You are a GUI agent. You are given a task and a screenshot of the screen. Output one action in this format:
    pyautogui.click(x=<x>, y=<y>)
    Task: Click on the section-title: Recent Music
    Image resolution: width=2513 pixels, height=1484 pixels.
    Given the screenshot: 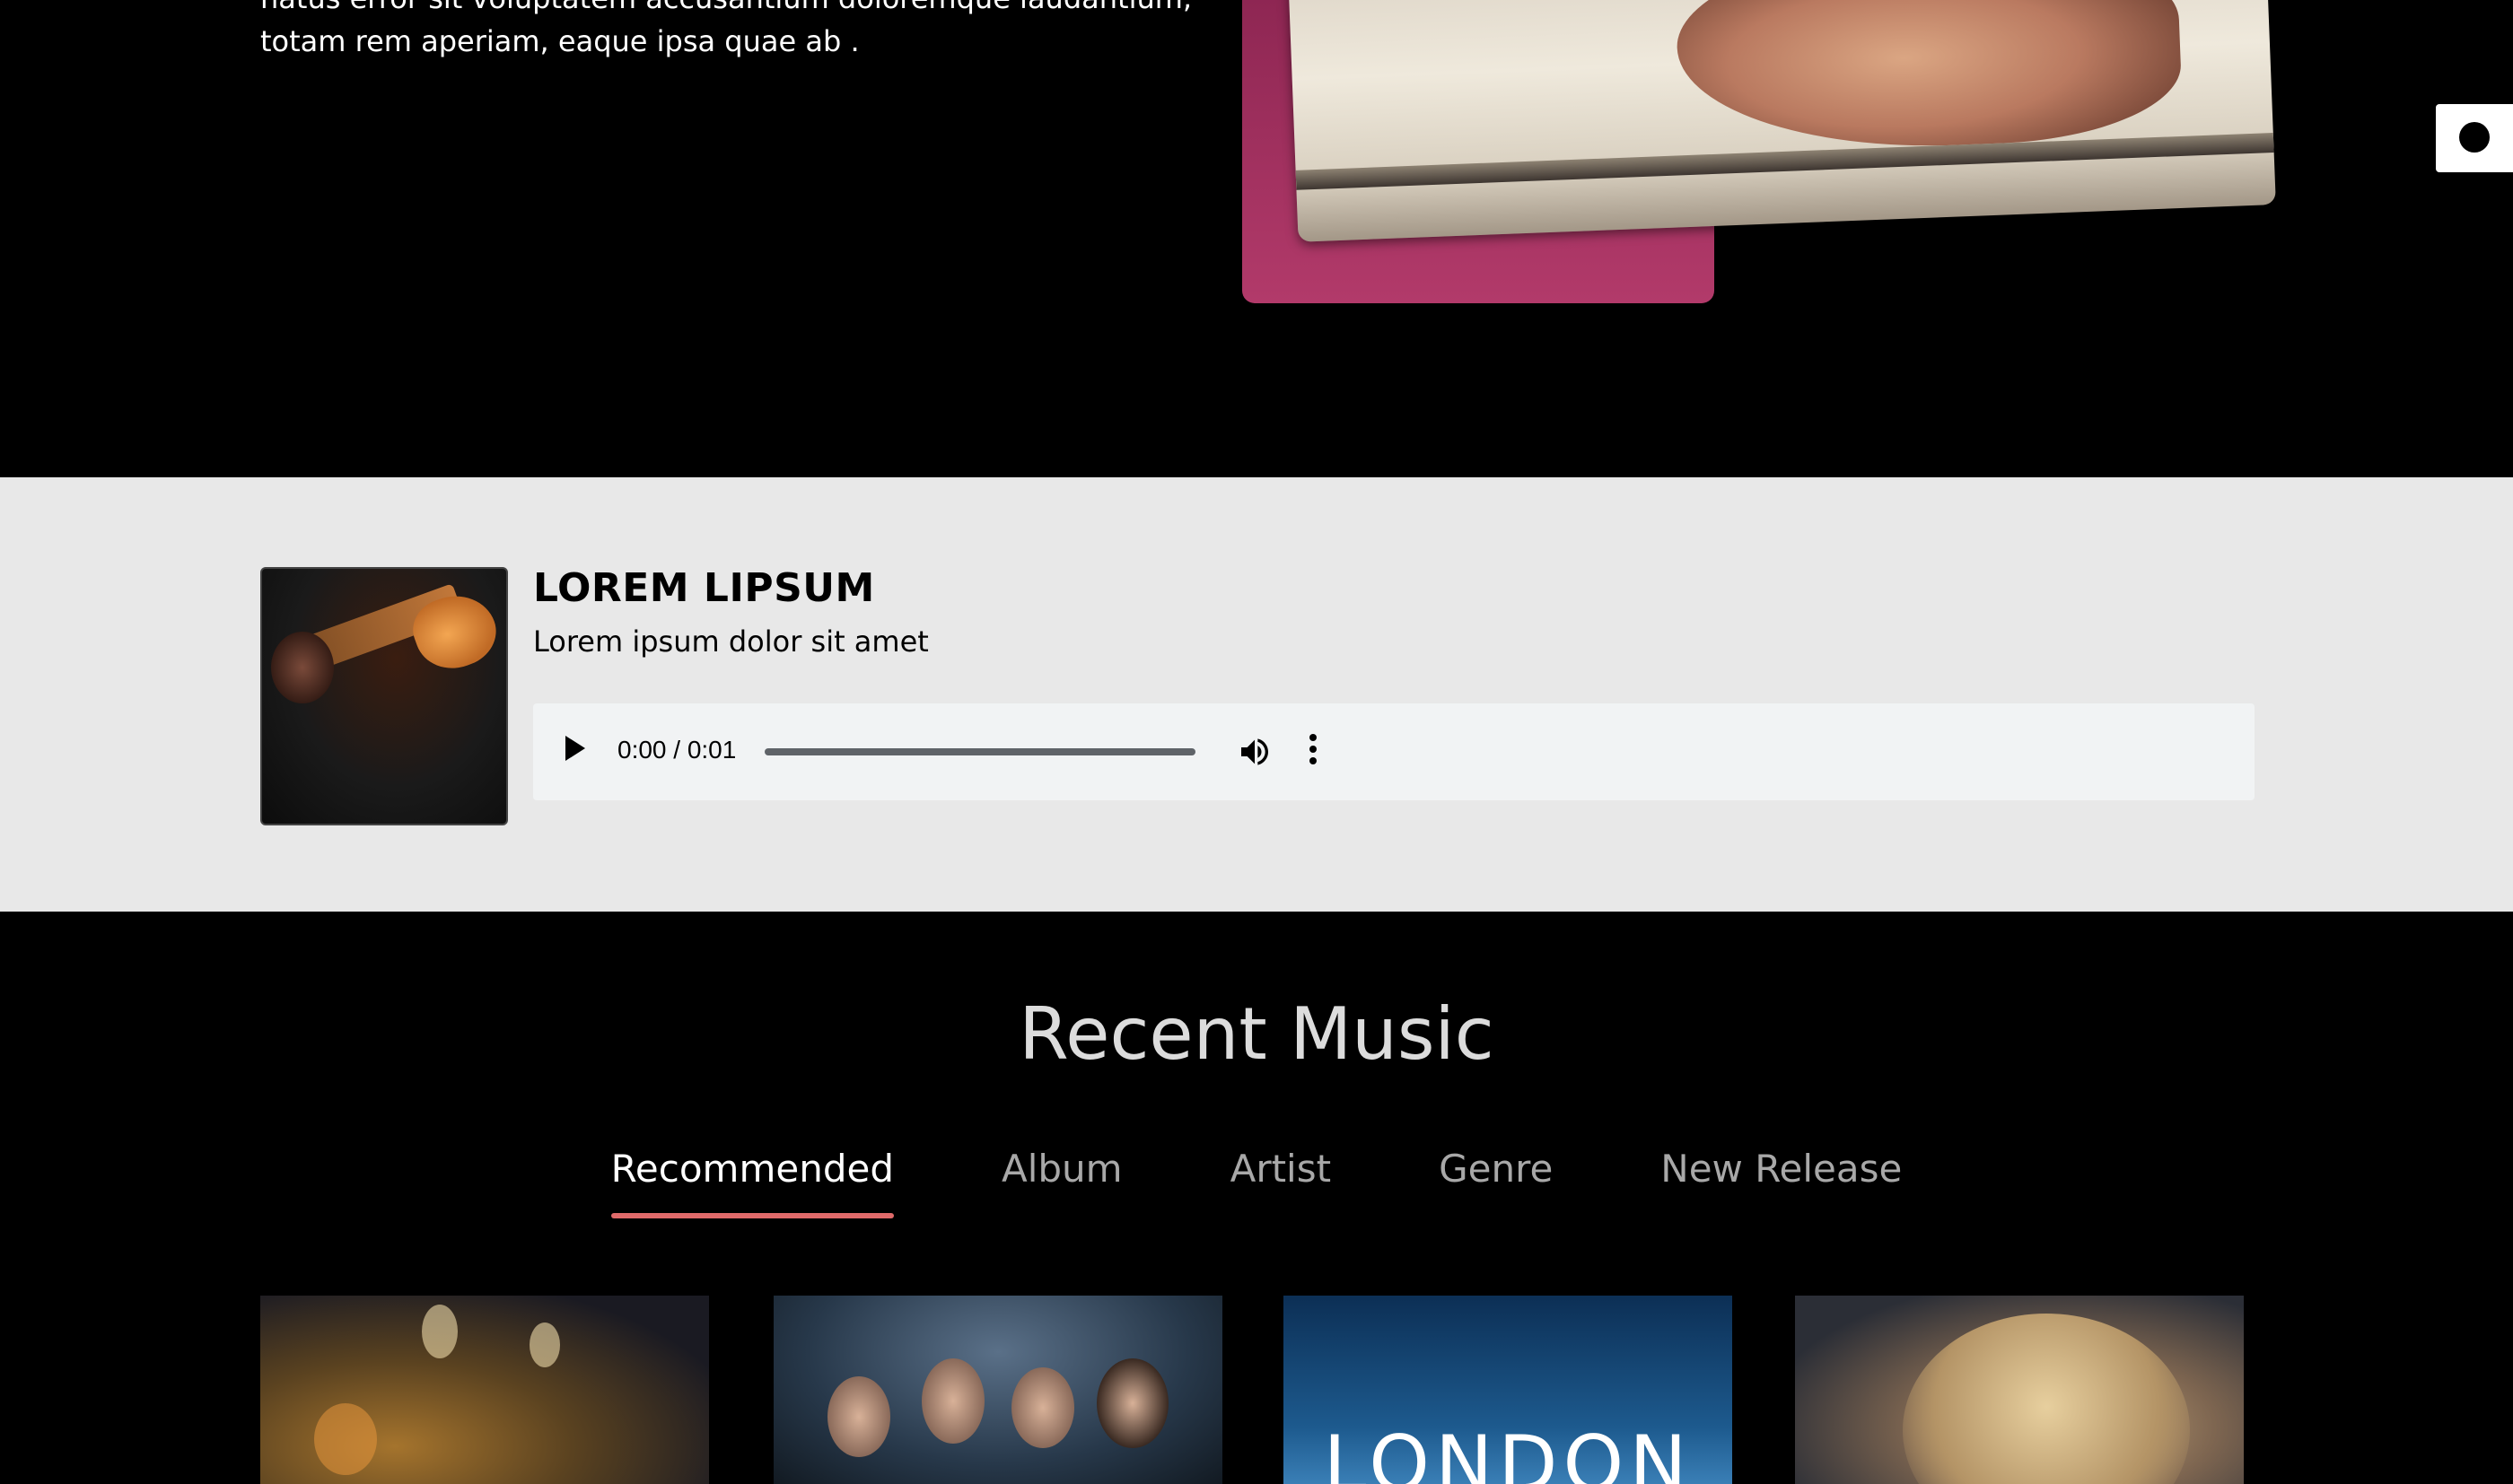 What is the action you would take?
    pyautogui.click(x=1256, y=1034)
    